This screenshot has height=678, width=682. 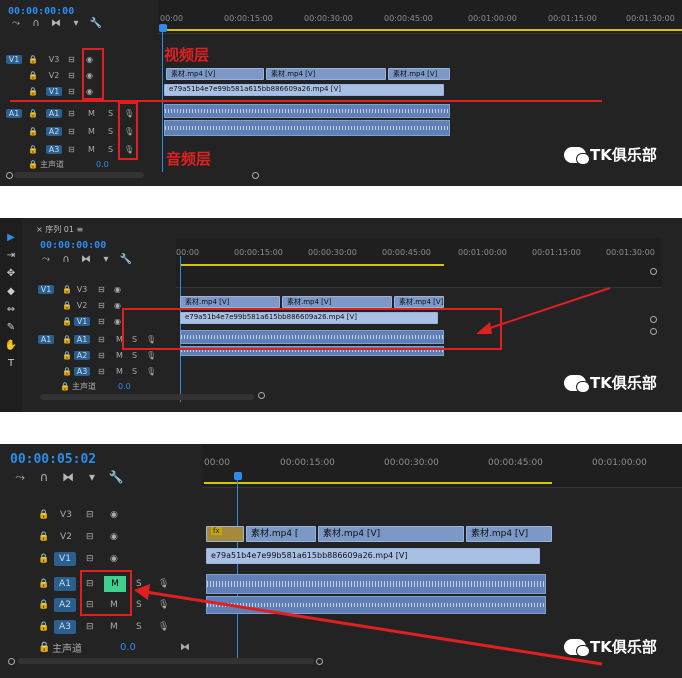 What do you see at coordinates (73, 245) in the screenshot?
I see `playhead-timecode: 00:00:00:00` at bounding box center [73, 245].